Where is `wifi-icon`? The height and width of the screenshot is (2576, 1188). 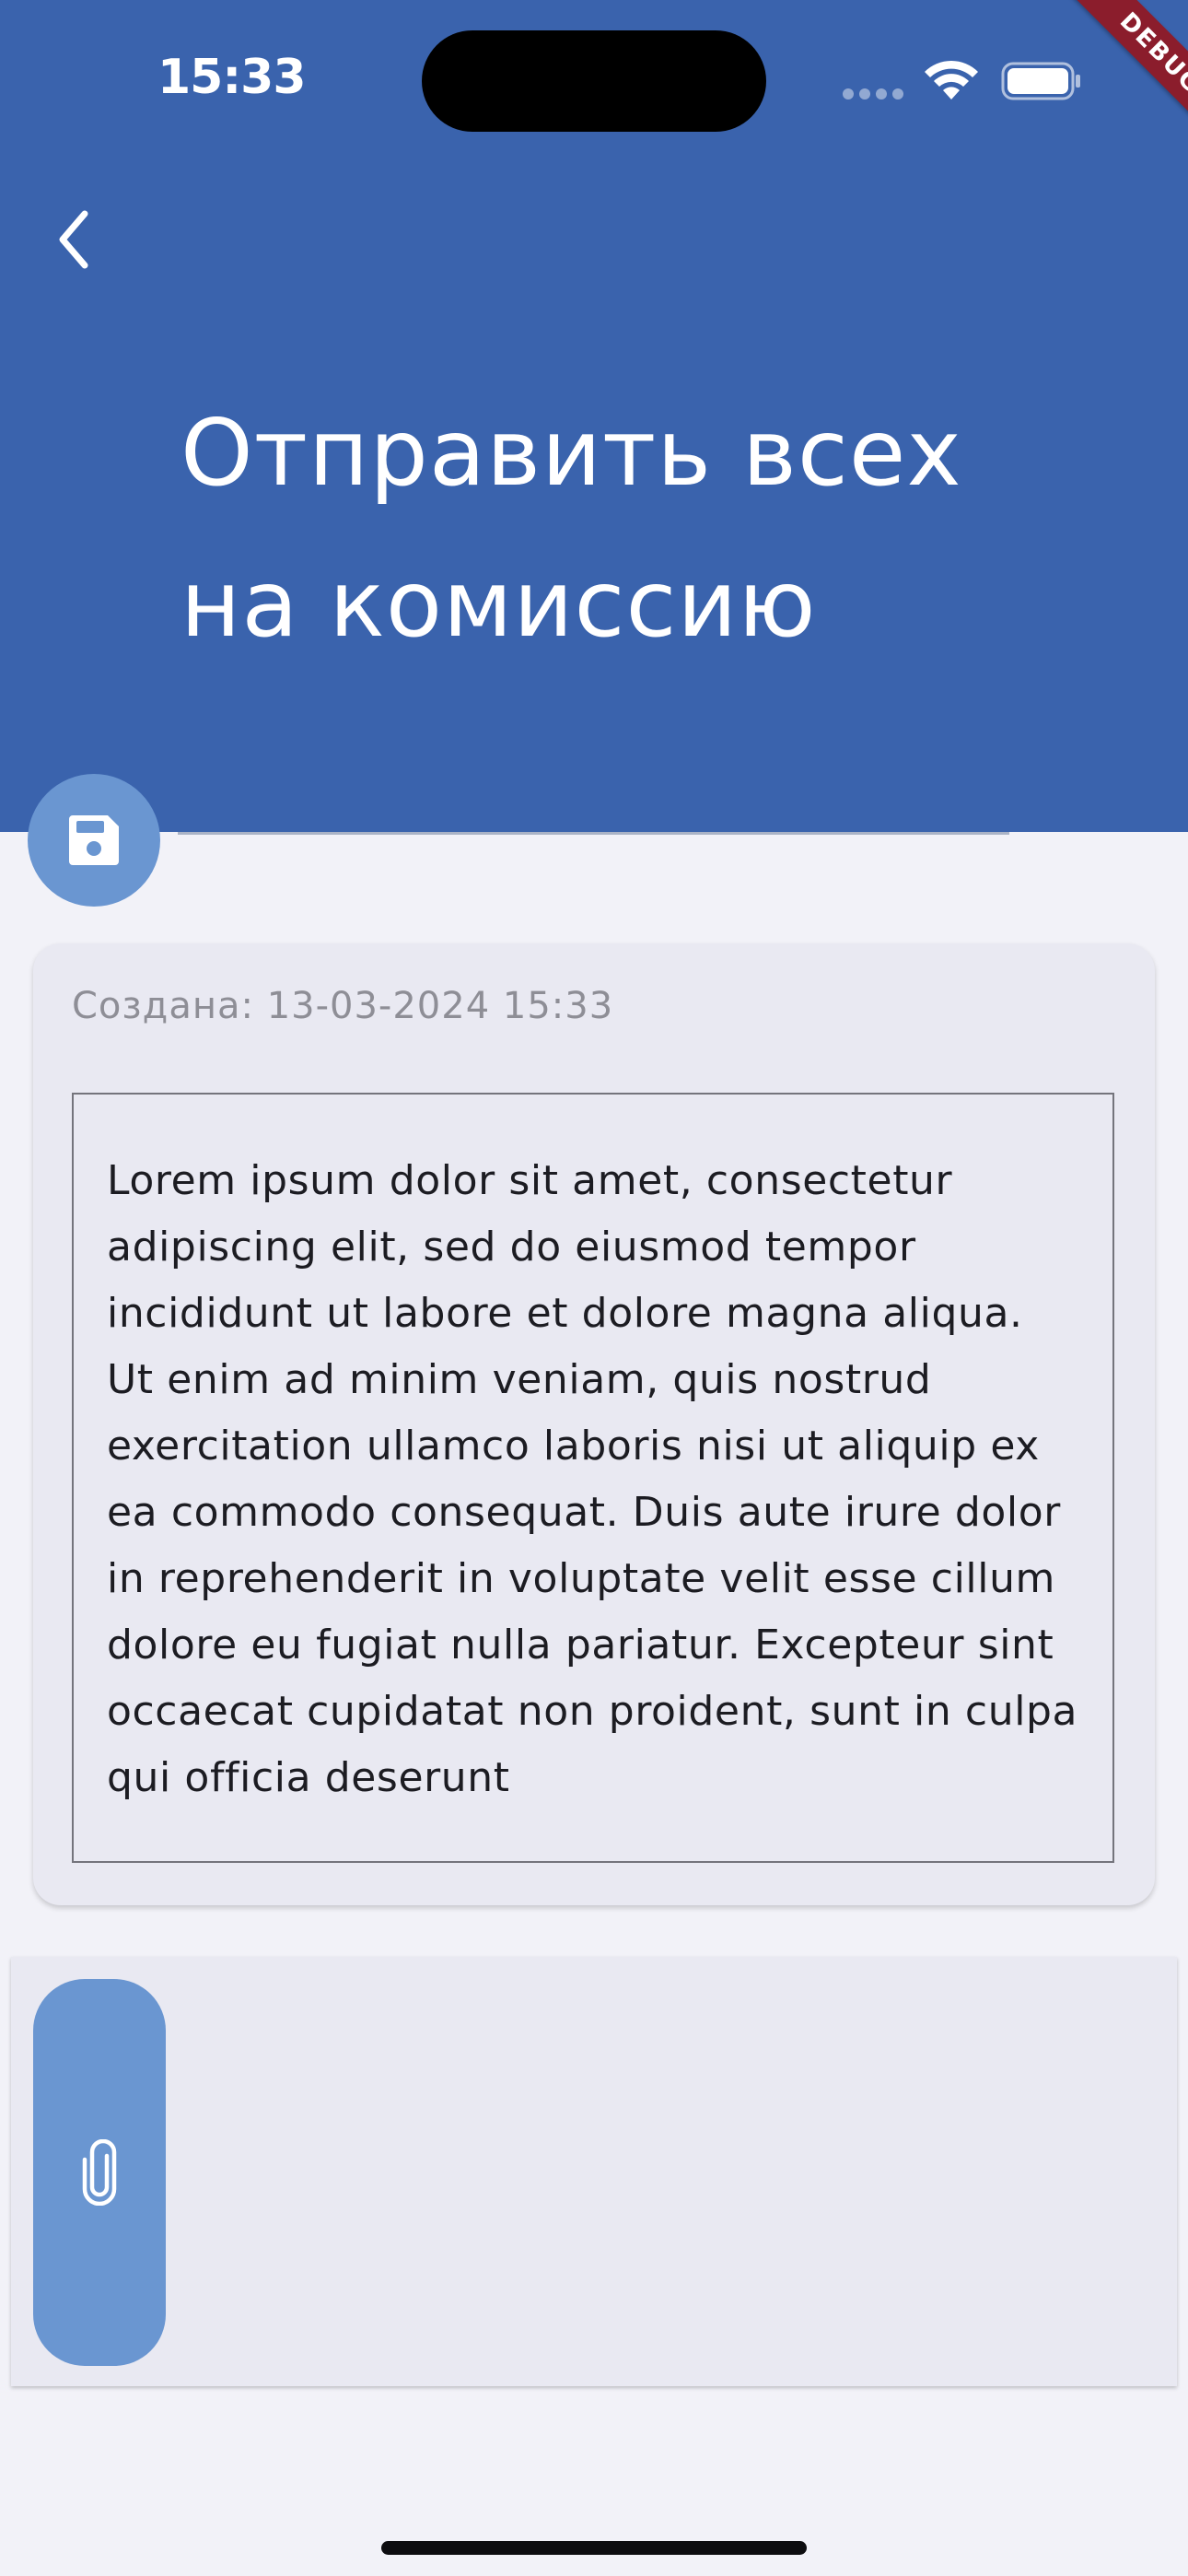
wifi-icon is located at coordinates (951, 80).